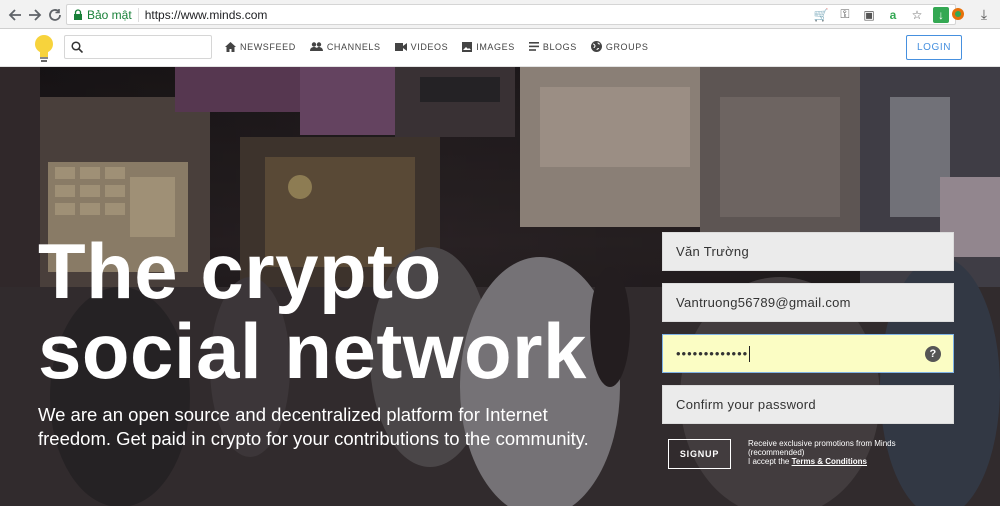 The height and width of the screenshot is (506, 1000). Describe the element at coordinates (746, 404) in the screenshot. I see `confirm-password-placeholder: Confirm your password` at that location.